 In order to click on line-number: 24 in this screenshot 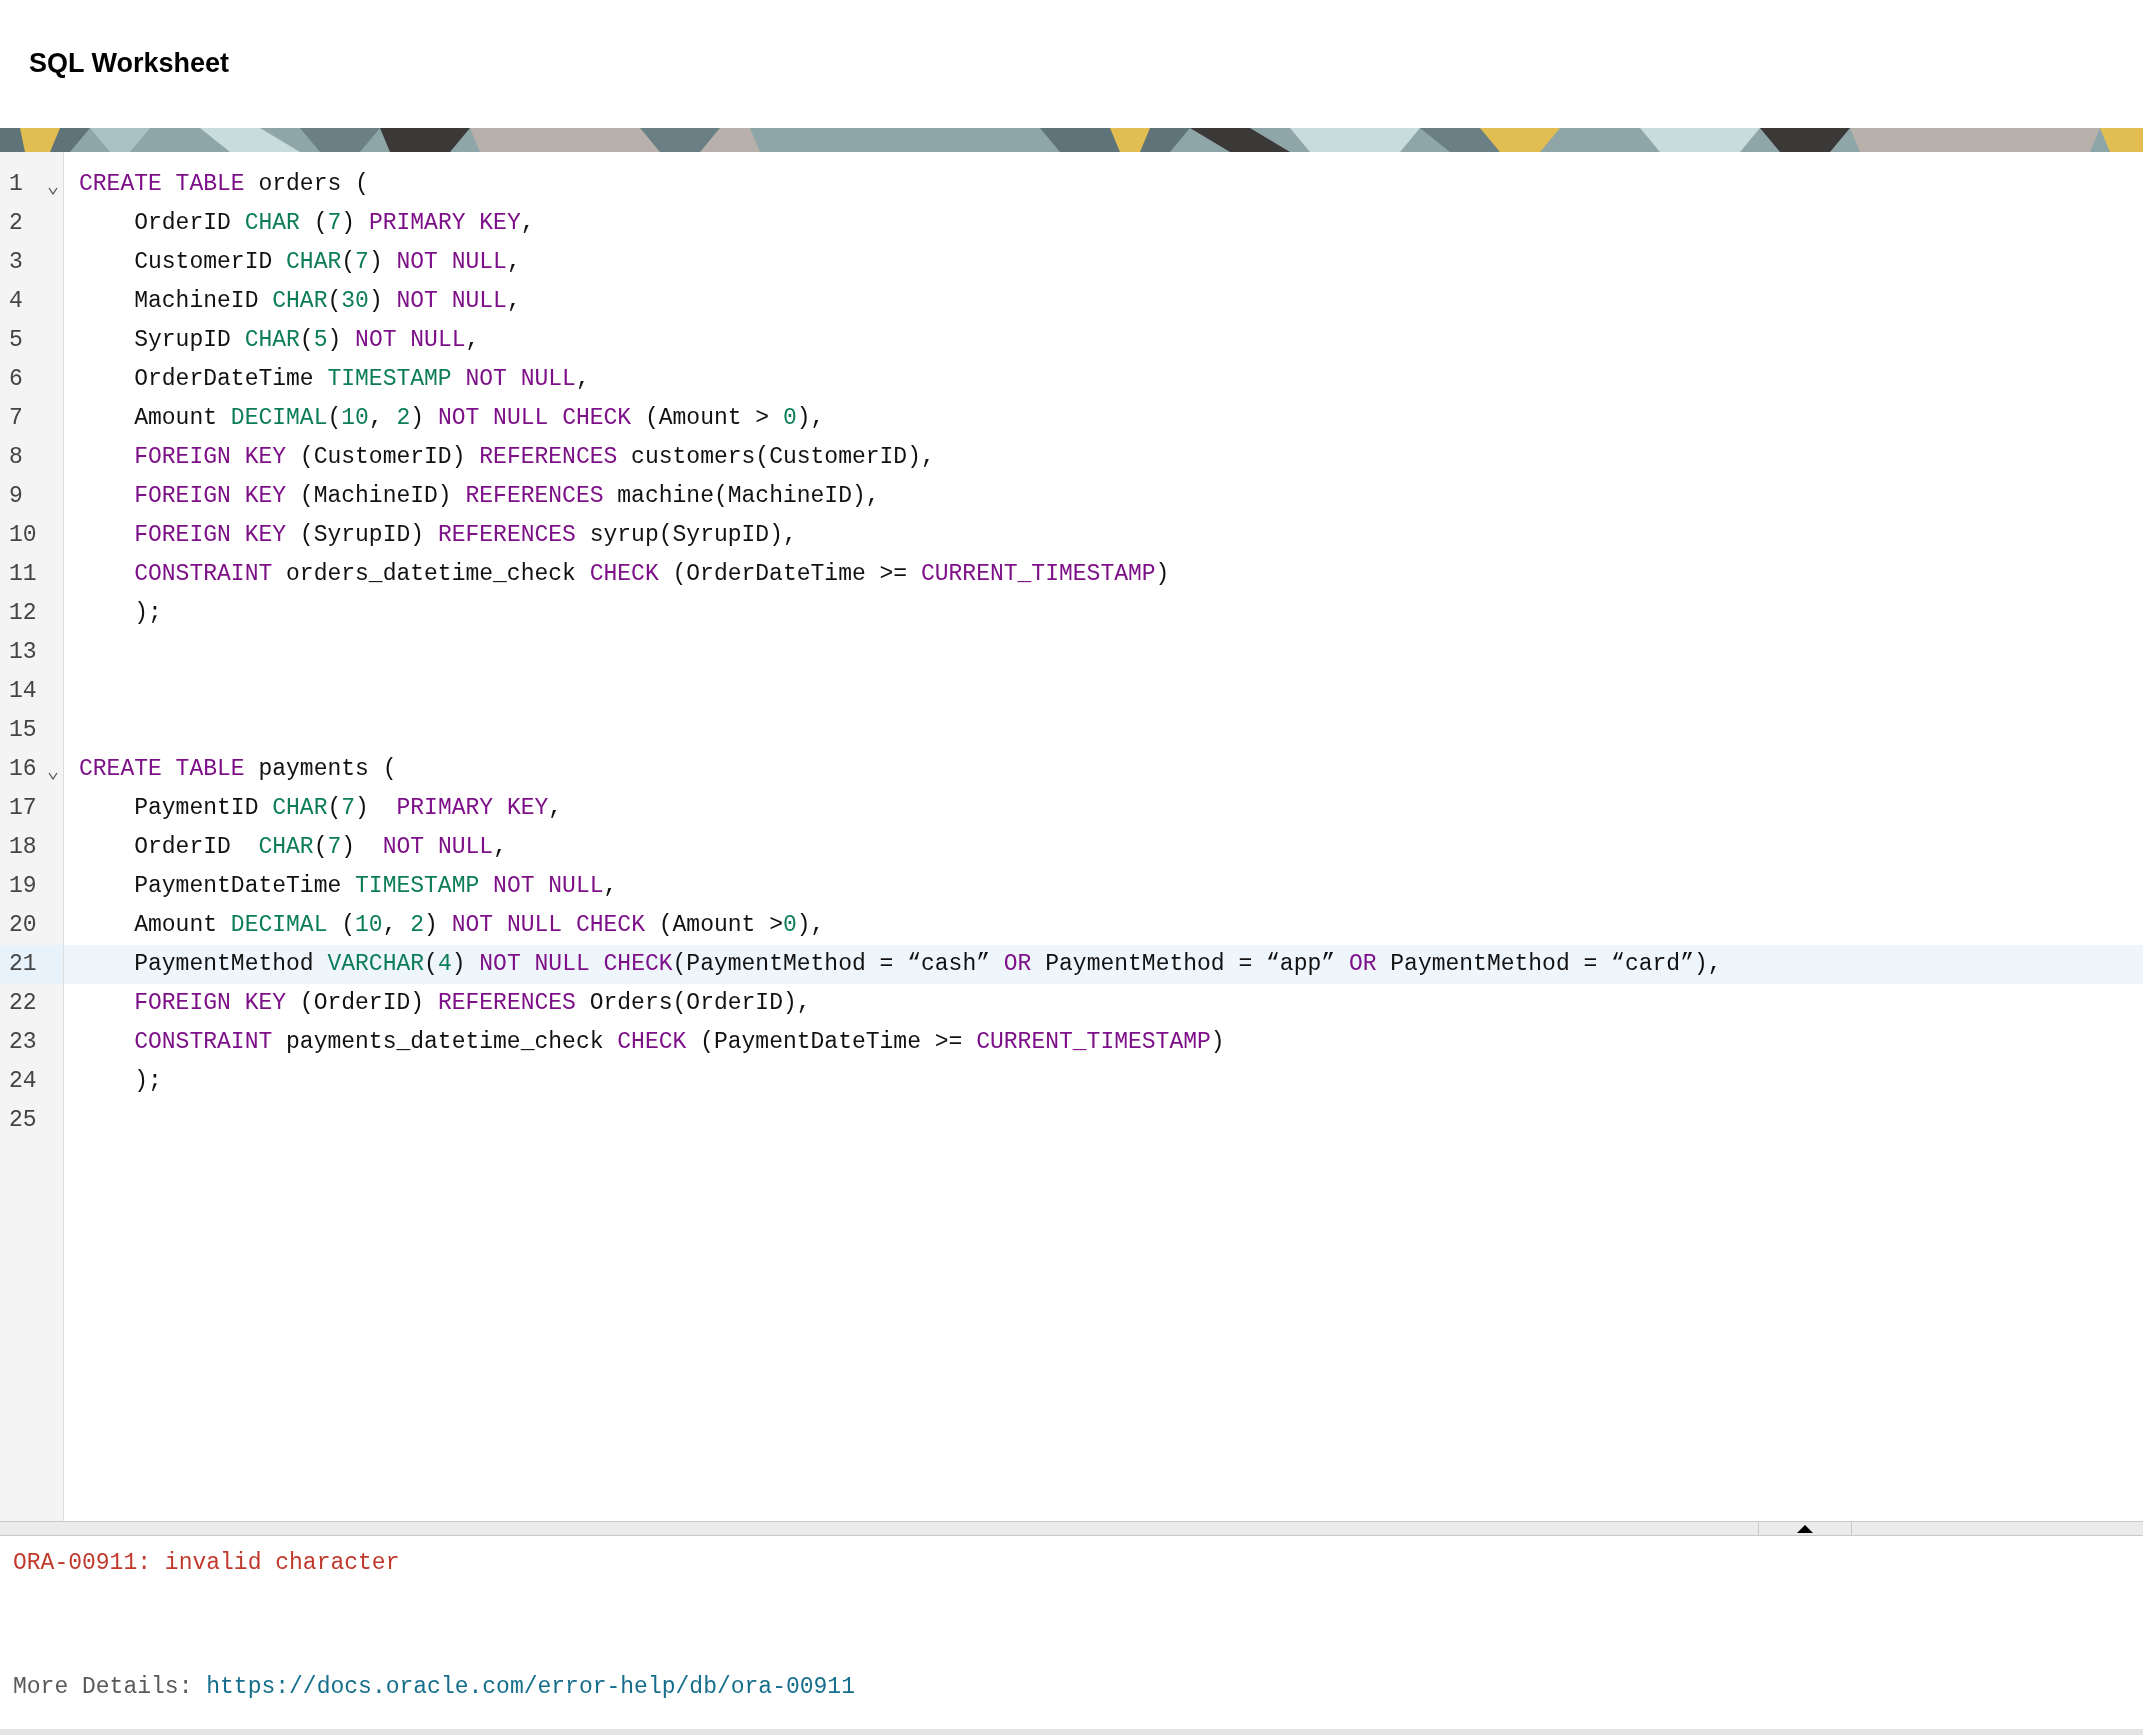, I will do `click(23, 1082)`.